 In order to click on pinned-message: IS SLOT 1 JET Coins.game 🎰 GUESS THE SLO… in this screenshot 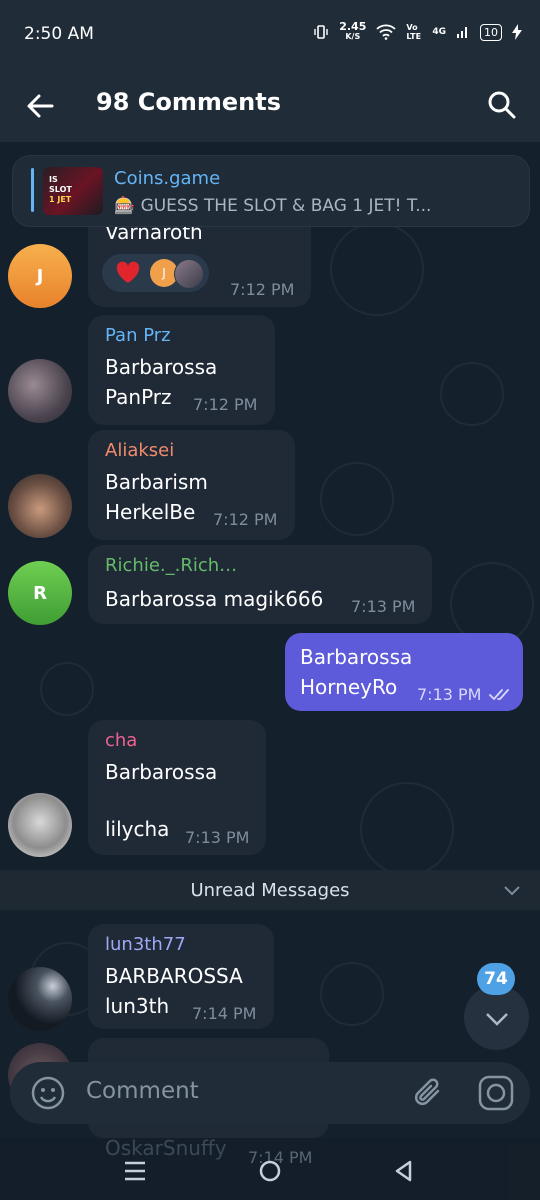, I will do `click(271, 191)`.